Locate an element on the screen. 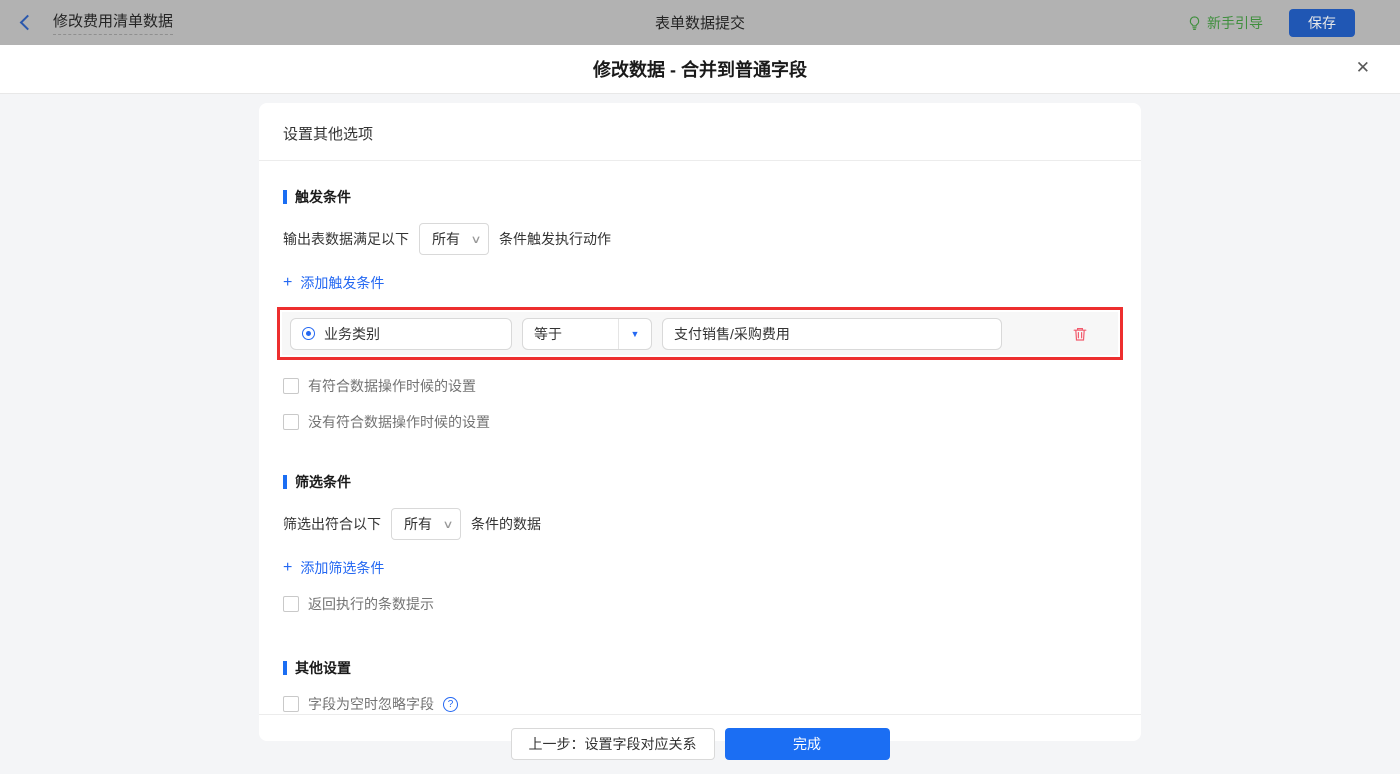 The height and width of the screenshot is (774, 1400). other-section-label: 其他设置 is located at coordinates (323, 668).